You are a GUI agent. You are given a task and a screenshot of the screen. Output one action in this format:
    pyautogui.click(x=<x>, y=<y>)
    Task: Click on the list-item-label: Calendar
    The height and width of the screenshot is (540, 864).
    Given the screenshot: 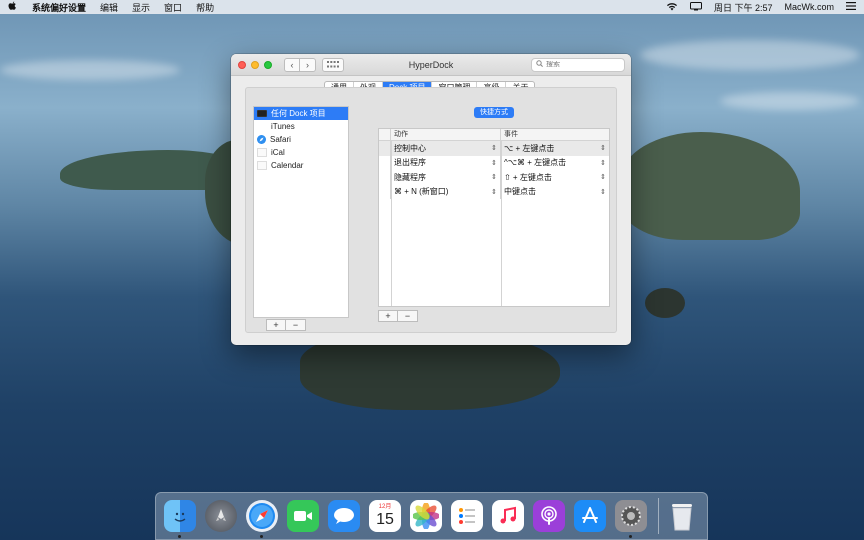 What is the action you would take?
    pyautogui.click(x=287, y=165)
    